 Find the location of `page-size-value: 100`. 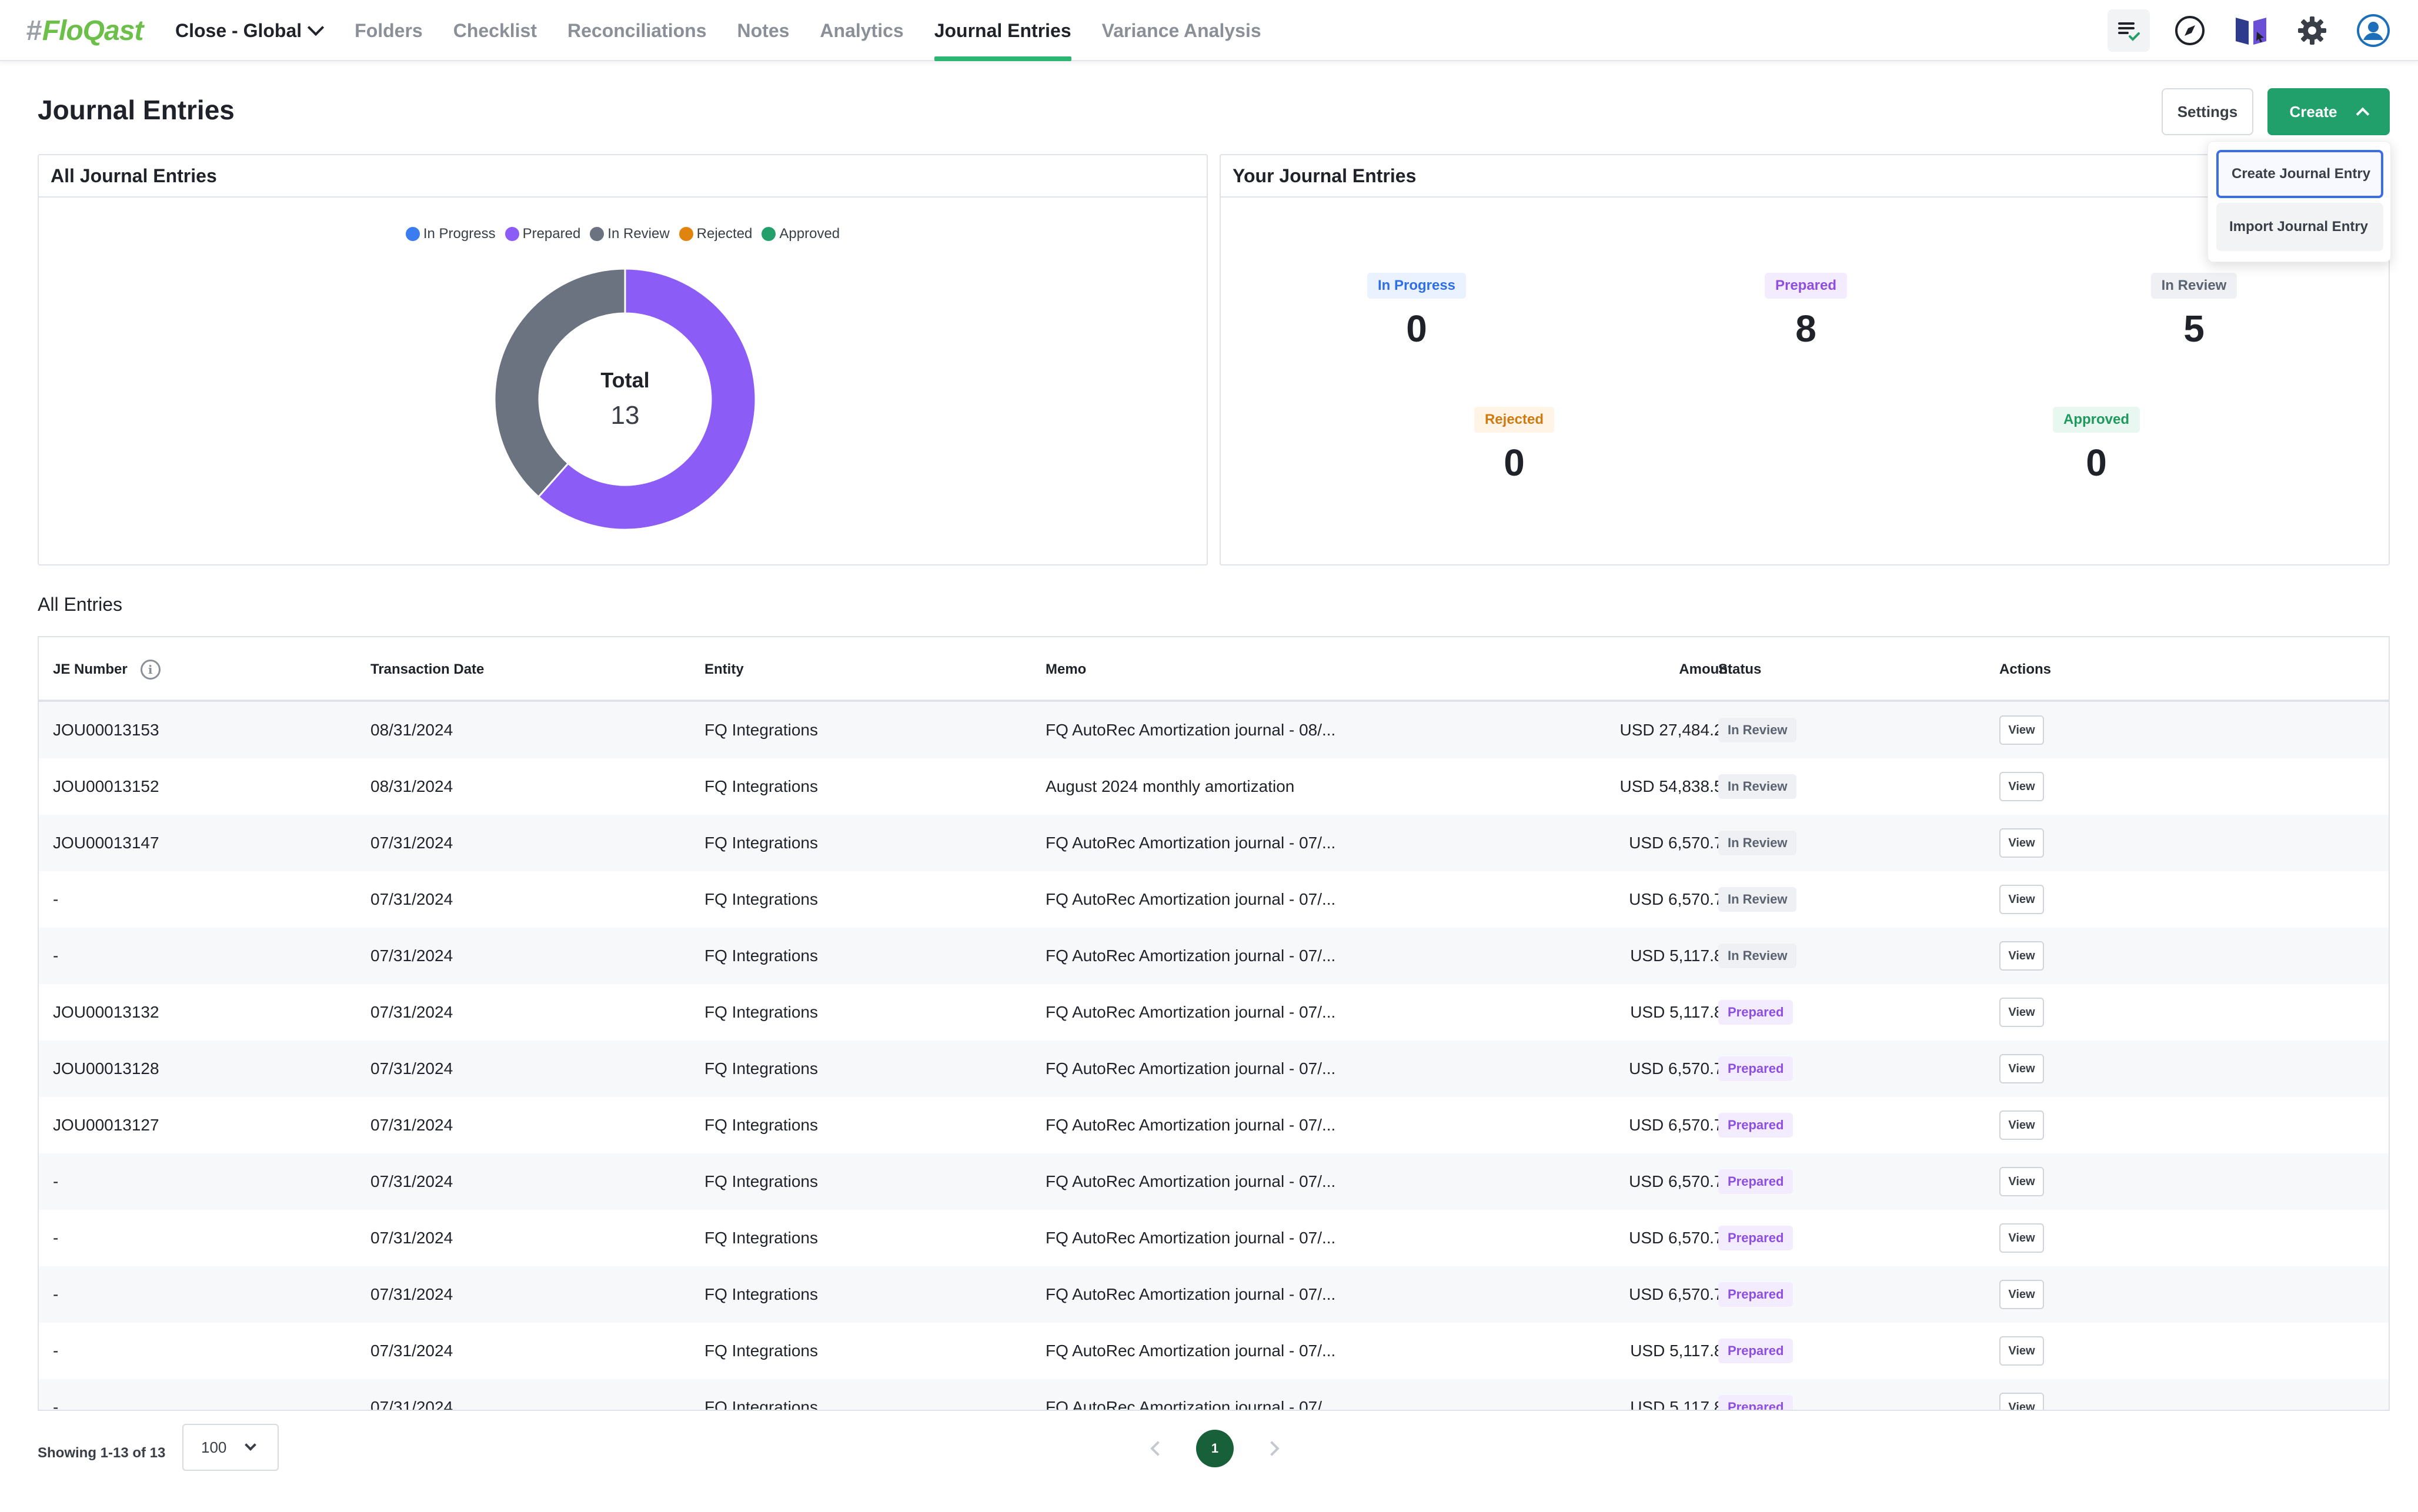

page-size-value: 100 is located at coordinates (214, 1447).